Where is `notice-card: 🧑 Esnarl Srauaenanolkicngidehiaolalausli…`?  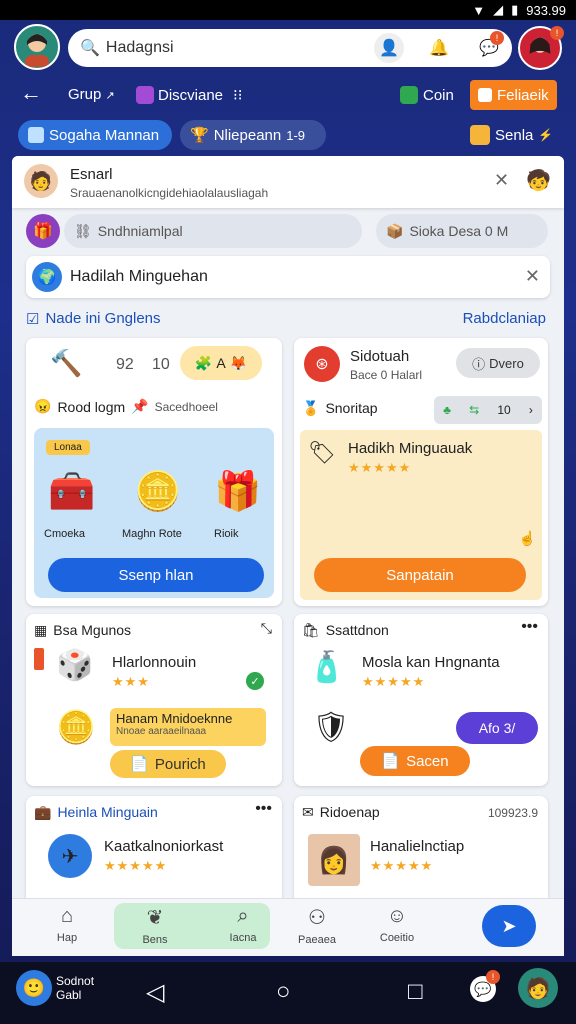
notice-card: 🧑 Esnarl Srauaenanolkicngidehiaolalausli… is located at coordinates (288, 182).